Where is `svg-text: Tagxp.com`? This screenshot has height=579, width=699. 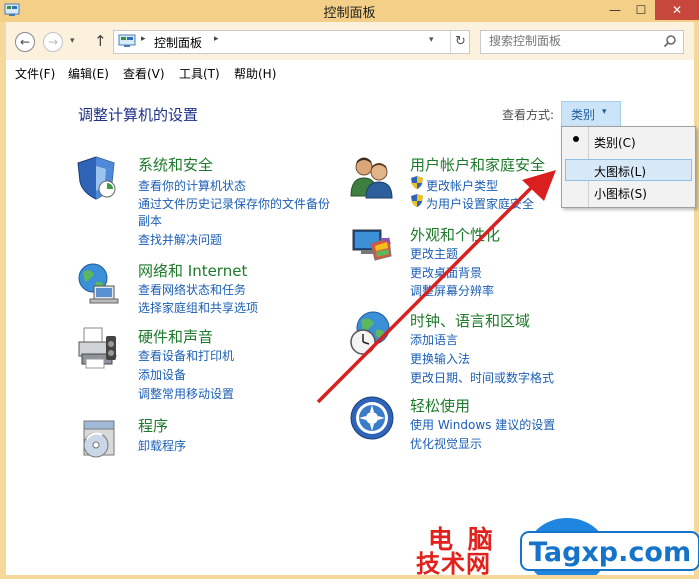 svg-text: Tagxp.com is located at coordinates (610, 552).